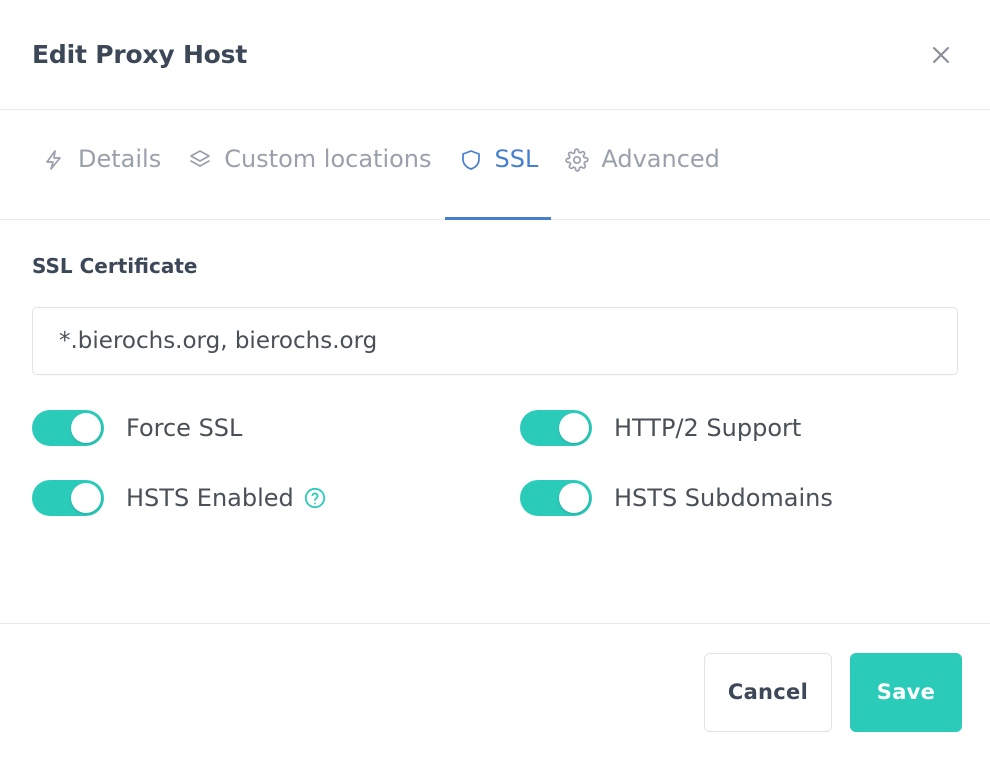  I want to click on toggle-row-http2-support: HTTP/2 Support, so click(739, 428).